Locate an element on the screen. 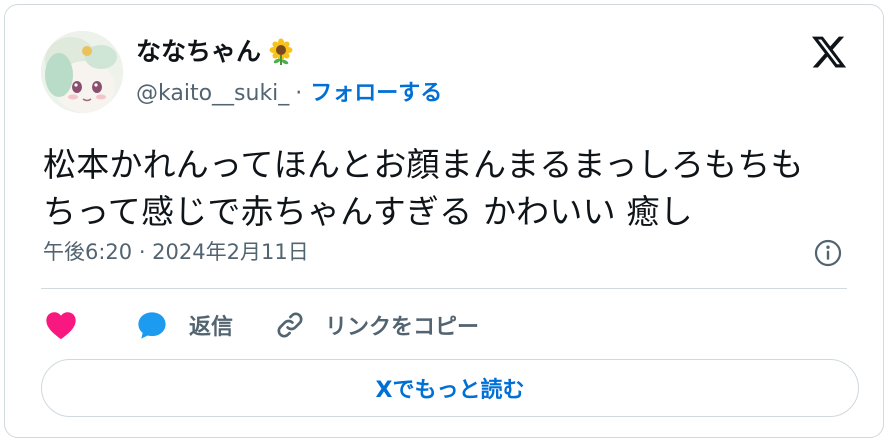 This screenshot has width=888, height=443. read-more-label: Xでもっと読む is located at coordinates (450, 390).